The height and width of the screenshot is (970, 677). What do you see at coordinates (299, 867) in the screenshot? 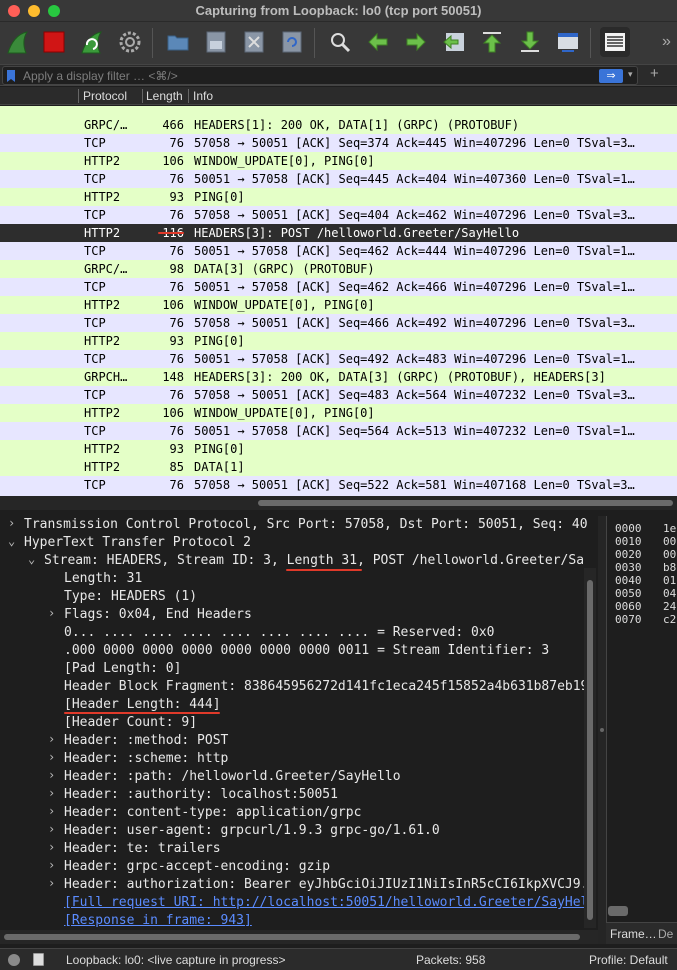
I see `detail-row: › Header: grpc-accept-encoding: gzip` at bounding box center [299, 867].